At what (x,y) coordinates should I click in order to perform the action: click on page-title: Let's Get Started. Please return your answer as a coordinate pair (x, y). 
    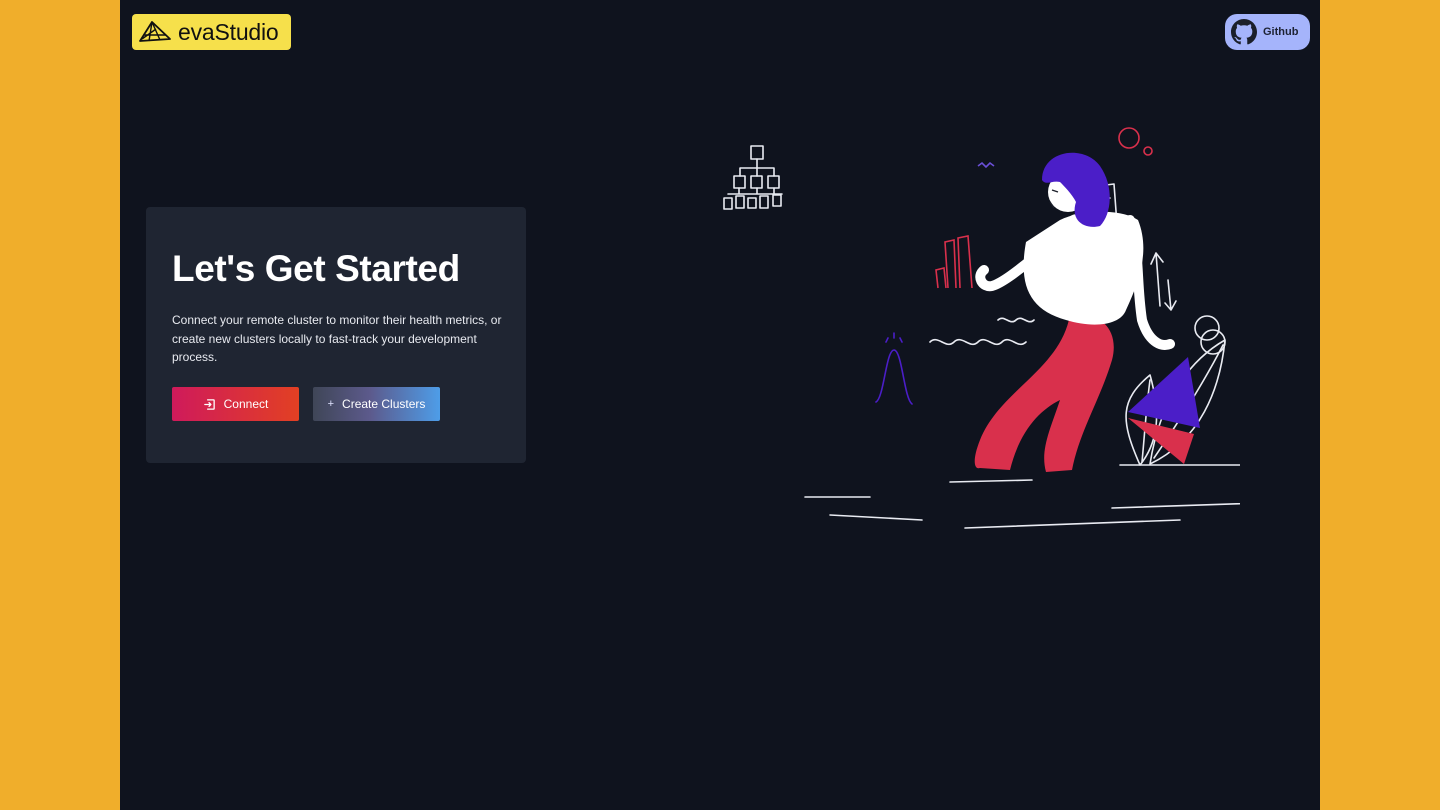
    Looking at the image, I should click on (316, 268).